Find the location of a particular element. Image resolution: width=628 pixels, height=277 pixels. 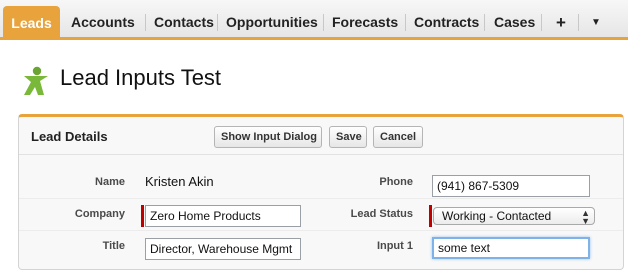

lead-status-selected-value: Working - Contacted is located at coordinates (497, 216).